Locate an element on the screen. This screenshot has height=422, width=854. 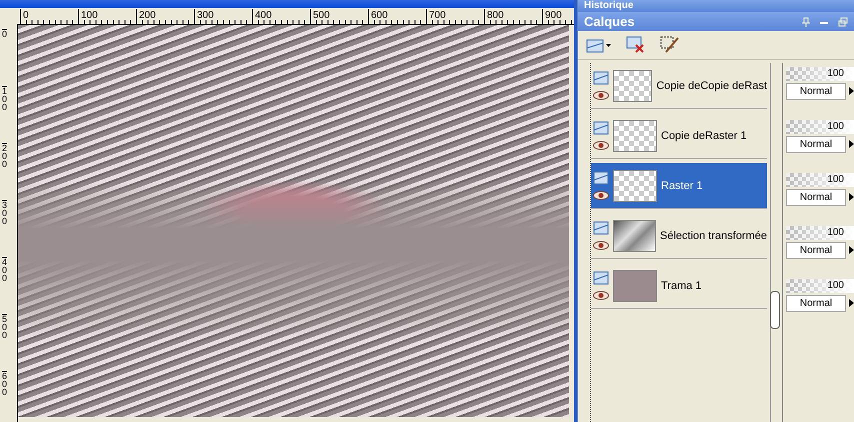
layer-name: Raster 1 is located at coordinates (682, 186).